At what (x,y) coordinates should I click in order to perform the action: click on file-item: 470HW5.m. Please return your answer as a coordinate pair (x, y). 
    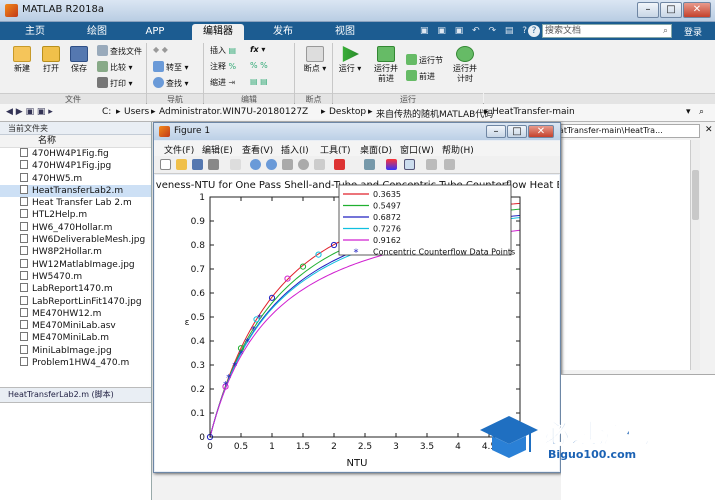
    Looking at the image, I should click on (75, 178).